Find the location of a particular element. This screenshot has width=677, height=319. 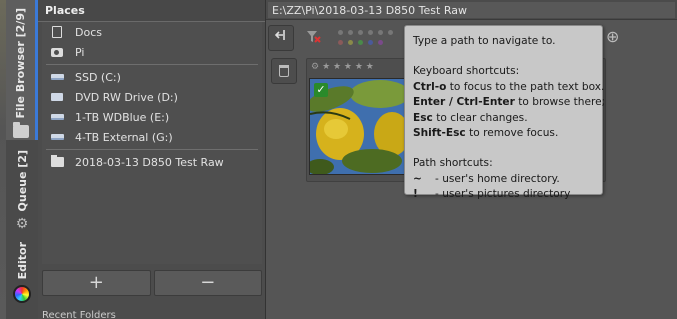

document-icon is located at coordinates (57, 32).